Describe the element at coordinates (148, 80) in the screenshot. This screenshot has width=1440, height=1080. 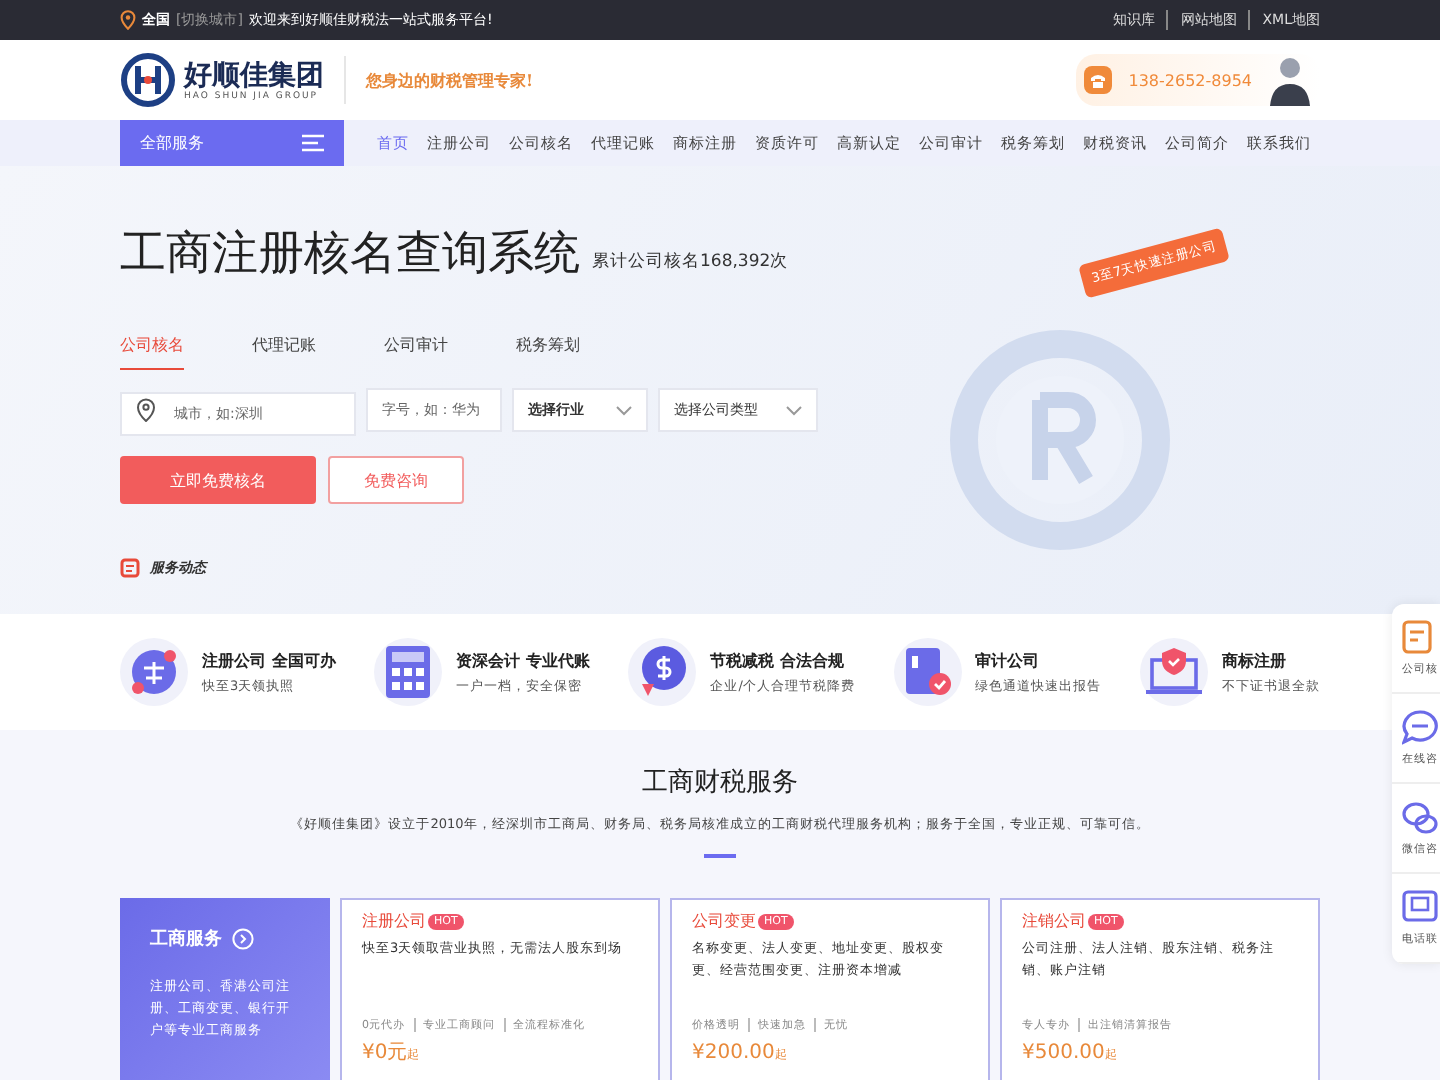
I see `logo-icon` at that location.